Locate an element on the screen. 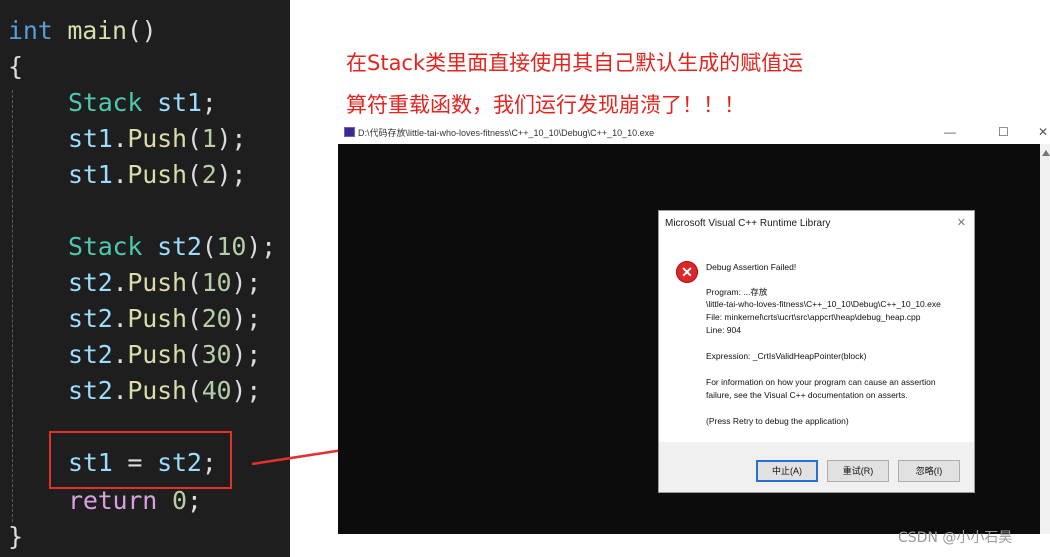 This screenshot has height=557, width=1050. keyword-return: return is located at coordinates (113, 500).